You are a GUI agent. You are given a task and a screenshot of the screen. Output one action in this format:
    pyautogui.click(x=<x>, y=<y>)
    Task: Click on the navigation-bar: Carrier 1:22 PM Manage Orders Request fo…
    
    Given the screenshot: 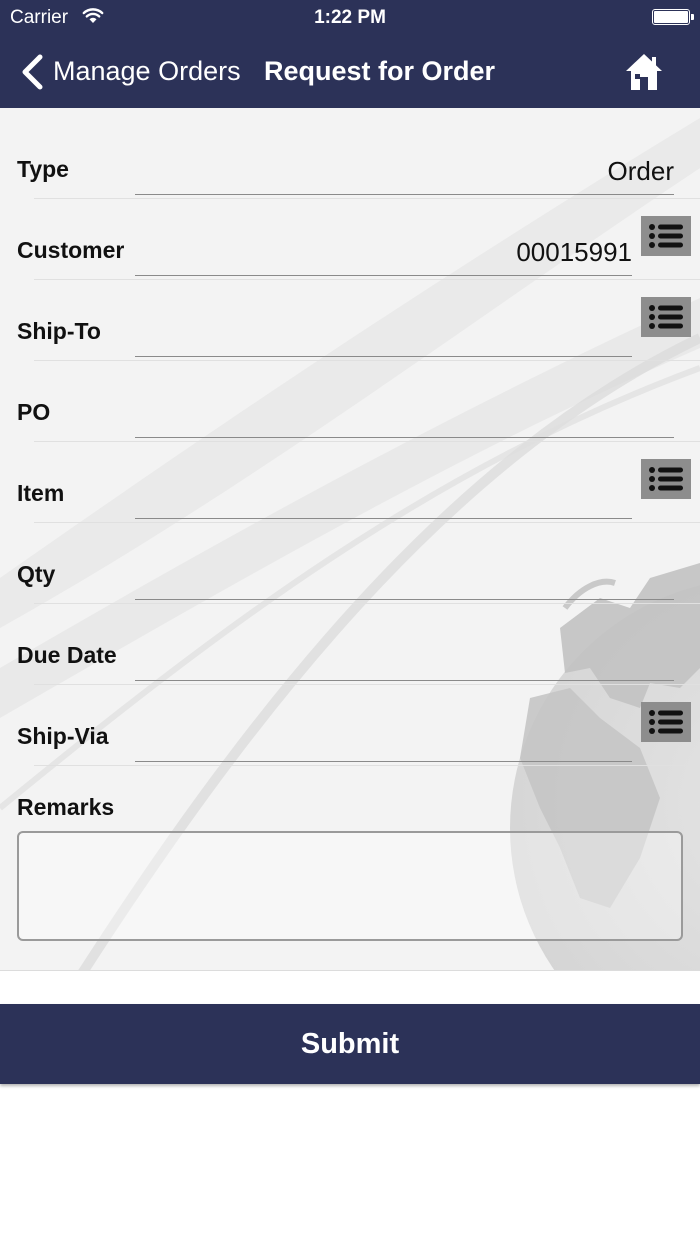 What is the action you would take?
    pyautogui.click(x=350, y=54)
    